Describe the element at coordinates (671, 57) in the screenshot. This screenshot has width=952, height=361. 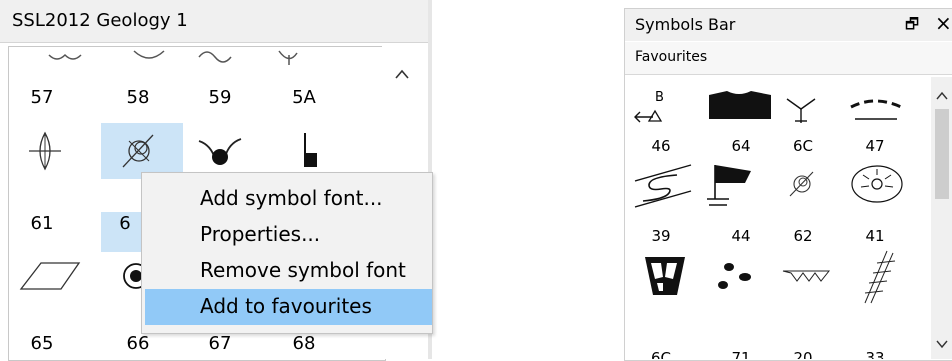
I see `favourites-tab-label: Favourites` at that location.